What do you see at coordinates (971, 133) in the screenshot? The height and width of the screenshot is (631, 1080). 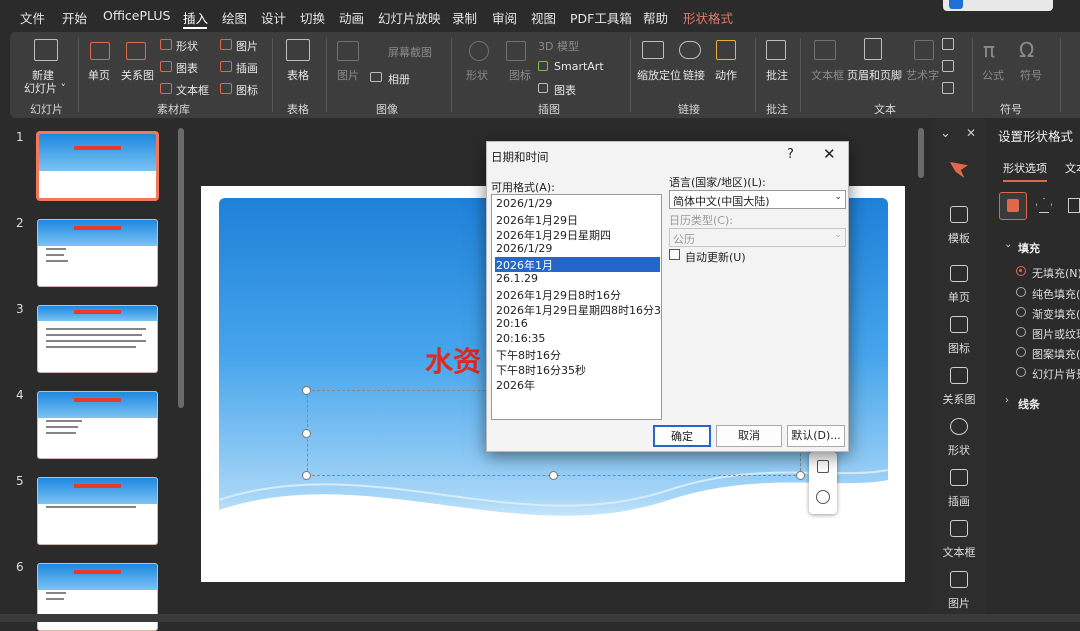 I see `close-pane-icon: ✕` at bounding box center [971, 133].